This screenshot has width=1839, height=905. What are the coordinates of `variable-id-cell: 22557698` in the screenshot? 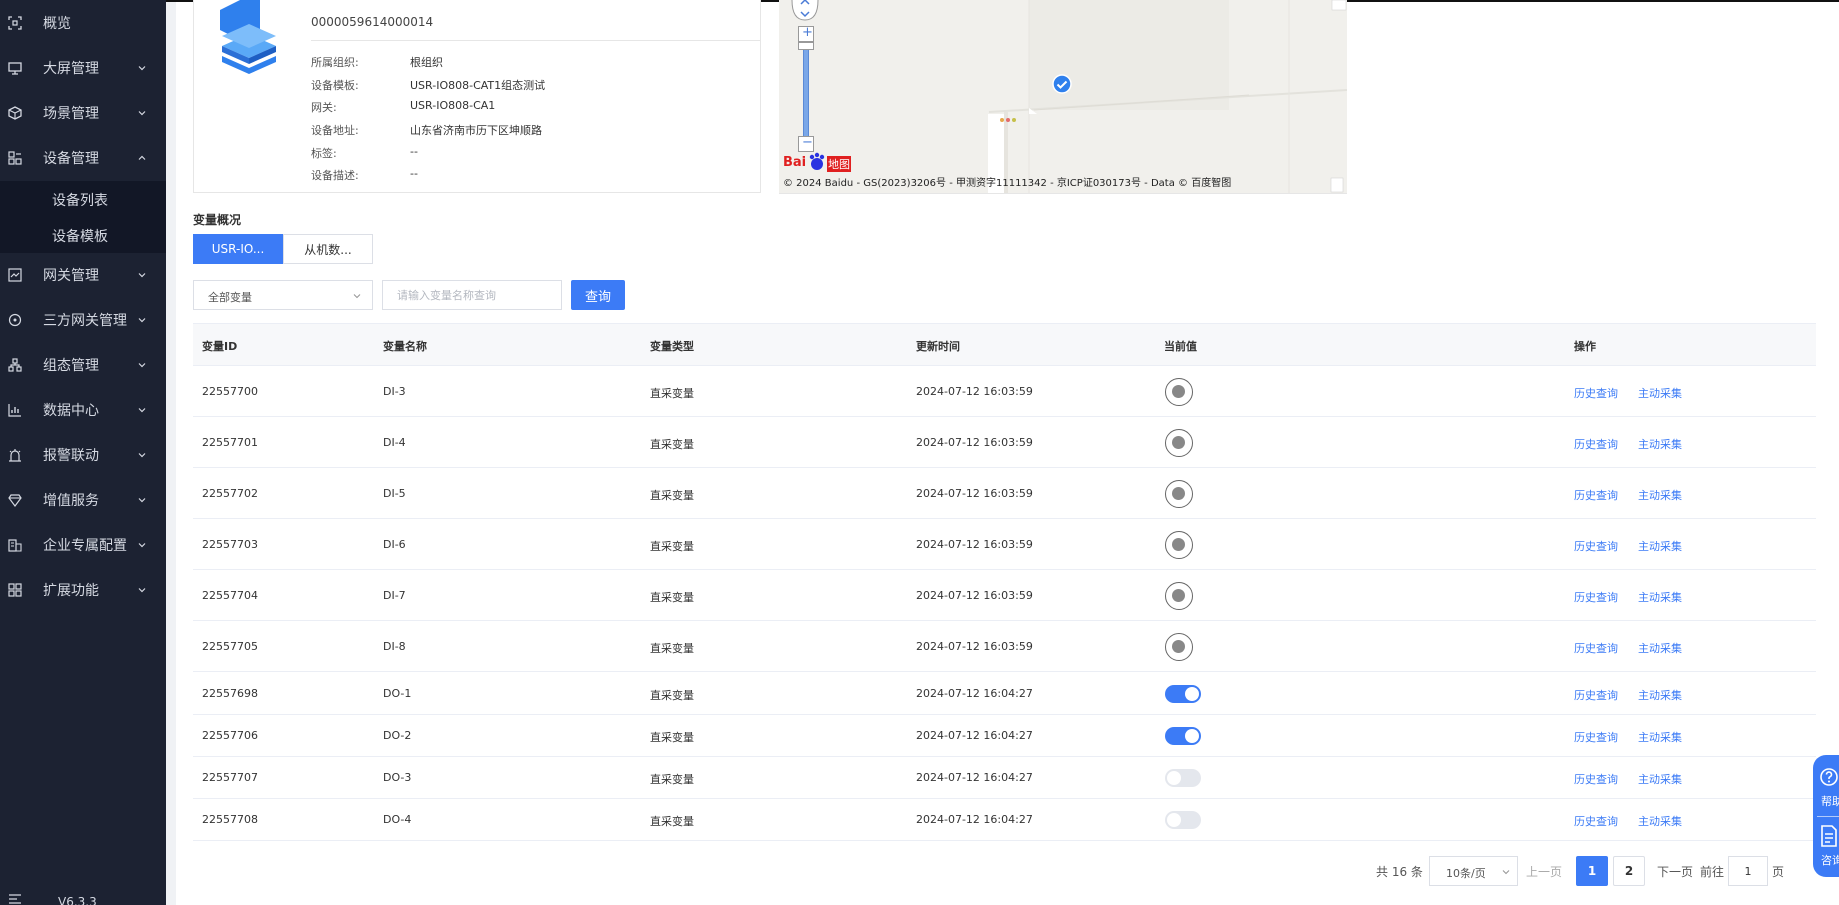 It's located at (230, 693).